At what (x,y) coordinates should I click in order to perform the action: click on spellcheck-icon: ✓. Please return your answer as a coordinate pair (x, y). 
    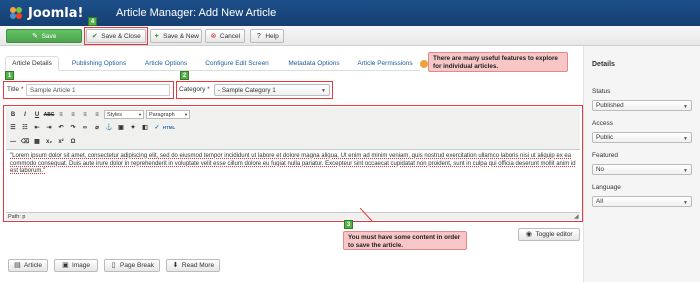
    Looking at the image, I should click on (157, 128).